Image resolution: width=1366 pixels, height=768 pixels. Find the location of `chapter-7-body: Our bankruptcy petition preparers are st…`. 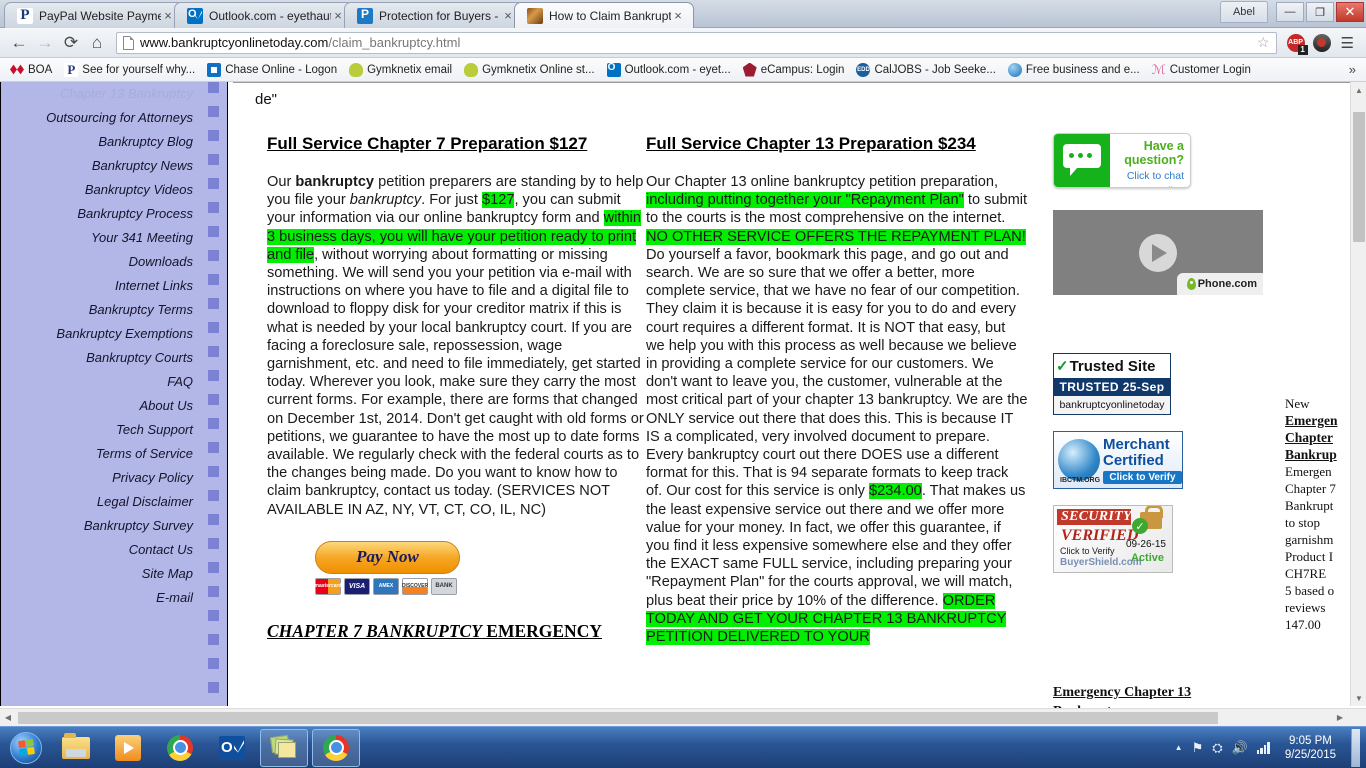

chapter-7-body: Our bankruptcy petition preparers are st… is located at coordinates (456, 346).